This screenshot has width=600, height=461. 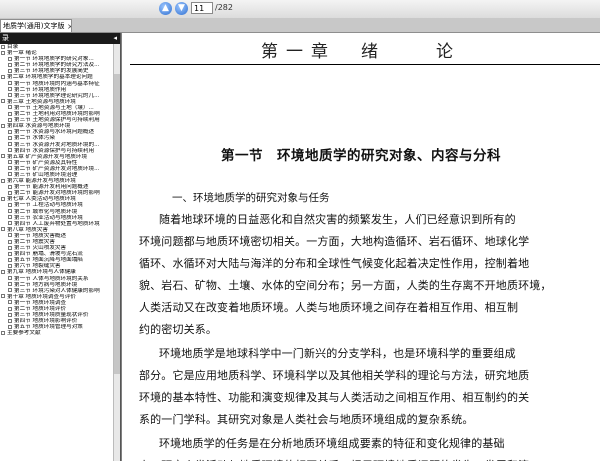 I want to click on bookmark-label: 第五节 地质环境管理与对策, so click(x=48, y=327).